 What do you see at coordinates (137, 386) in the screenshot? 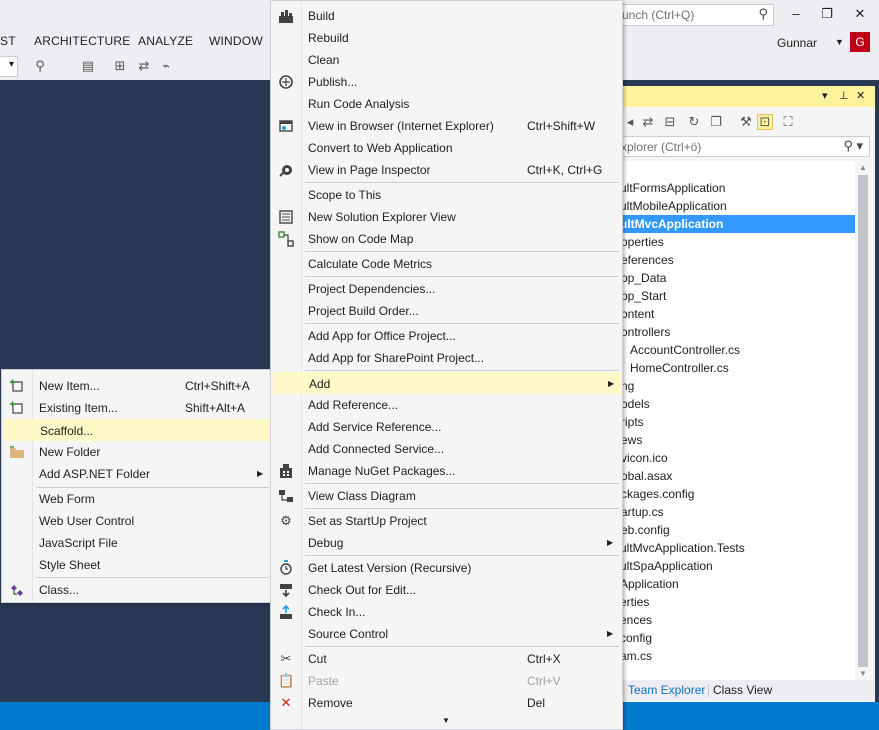
I see `menu-item-new-item: New Item... Ctrl+Shift+A` at bounding box center [137, 386].